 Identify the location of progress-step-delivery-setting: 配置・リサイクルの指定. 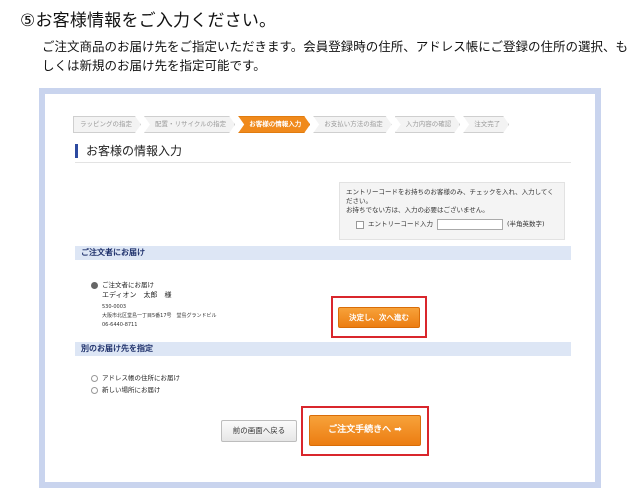
(189, 124).